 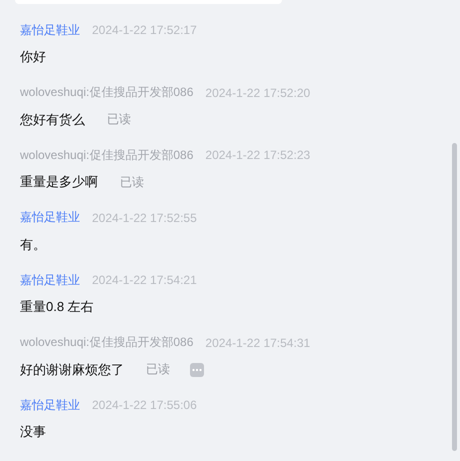 I want to click on message-time: 2024-1-22 17:52:20, so click(x=257, y=93).